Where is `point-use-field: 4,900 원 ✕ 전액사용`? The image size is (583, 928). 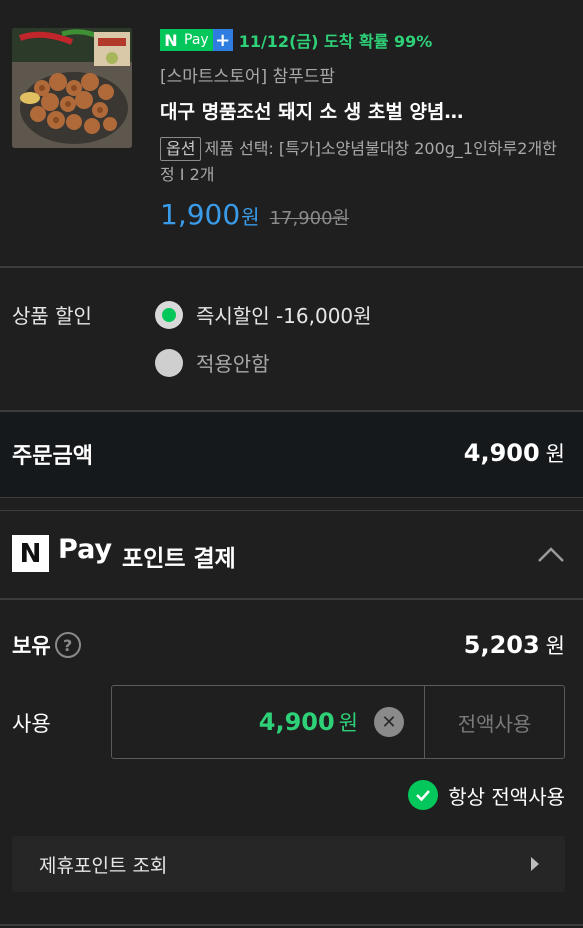
point-use-field: 4,900 원 ✕ 전액사용 is located at coordinates (338, 722).